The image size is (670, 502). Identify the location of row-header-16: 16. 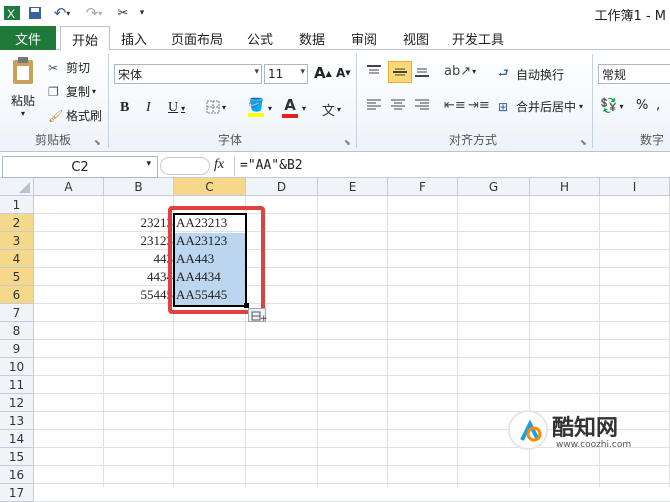
(17, 475).